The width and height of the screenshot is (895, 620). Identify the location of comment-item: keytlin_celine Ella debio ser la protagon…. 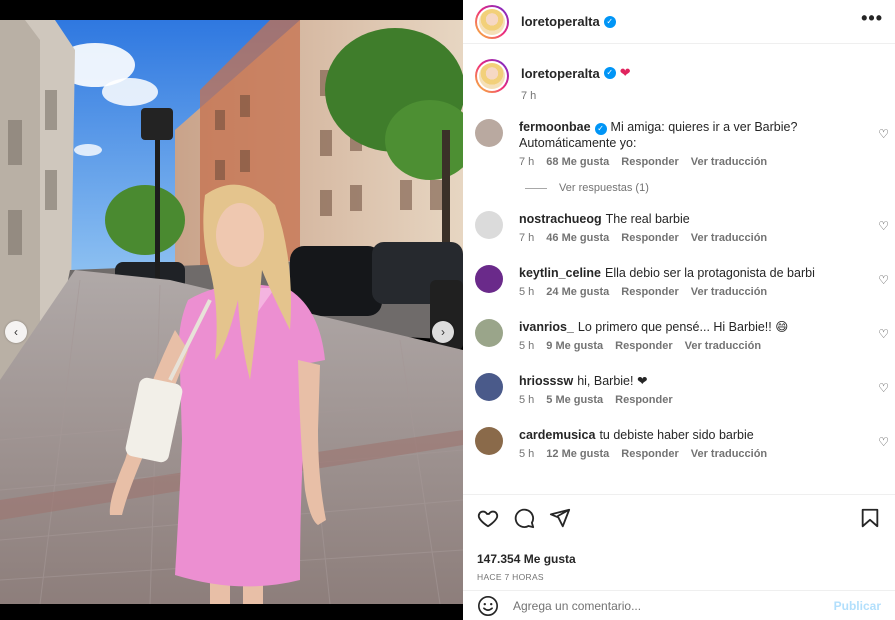
(679, 281).